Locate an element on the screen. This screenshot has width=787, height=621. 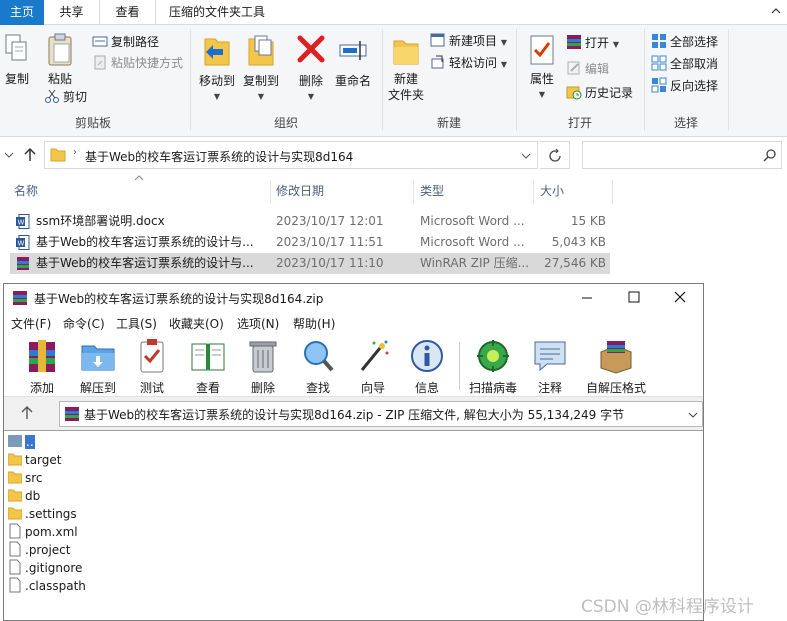
list-item: .project is located at coordinates (39, 550).